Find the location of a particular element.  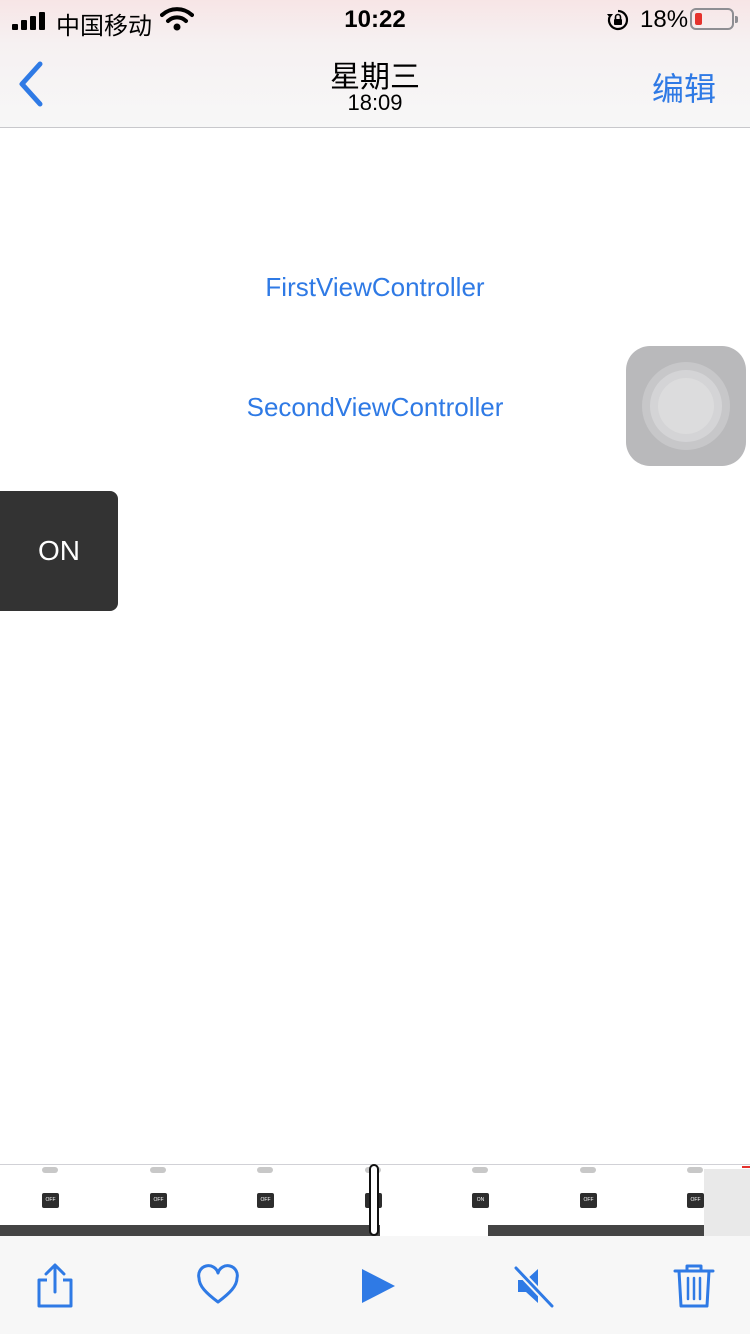

navigation-header: 中国移动 10:22 18% 星期三 18:09 编辑 is located at coordinates (375, 64).